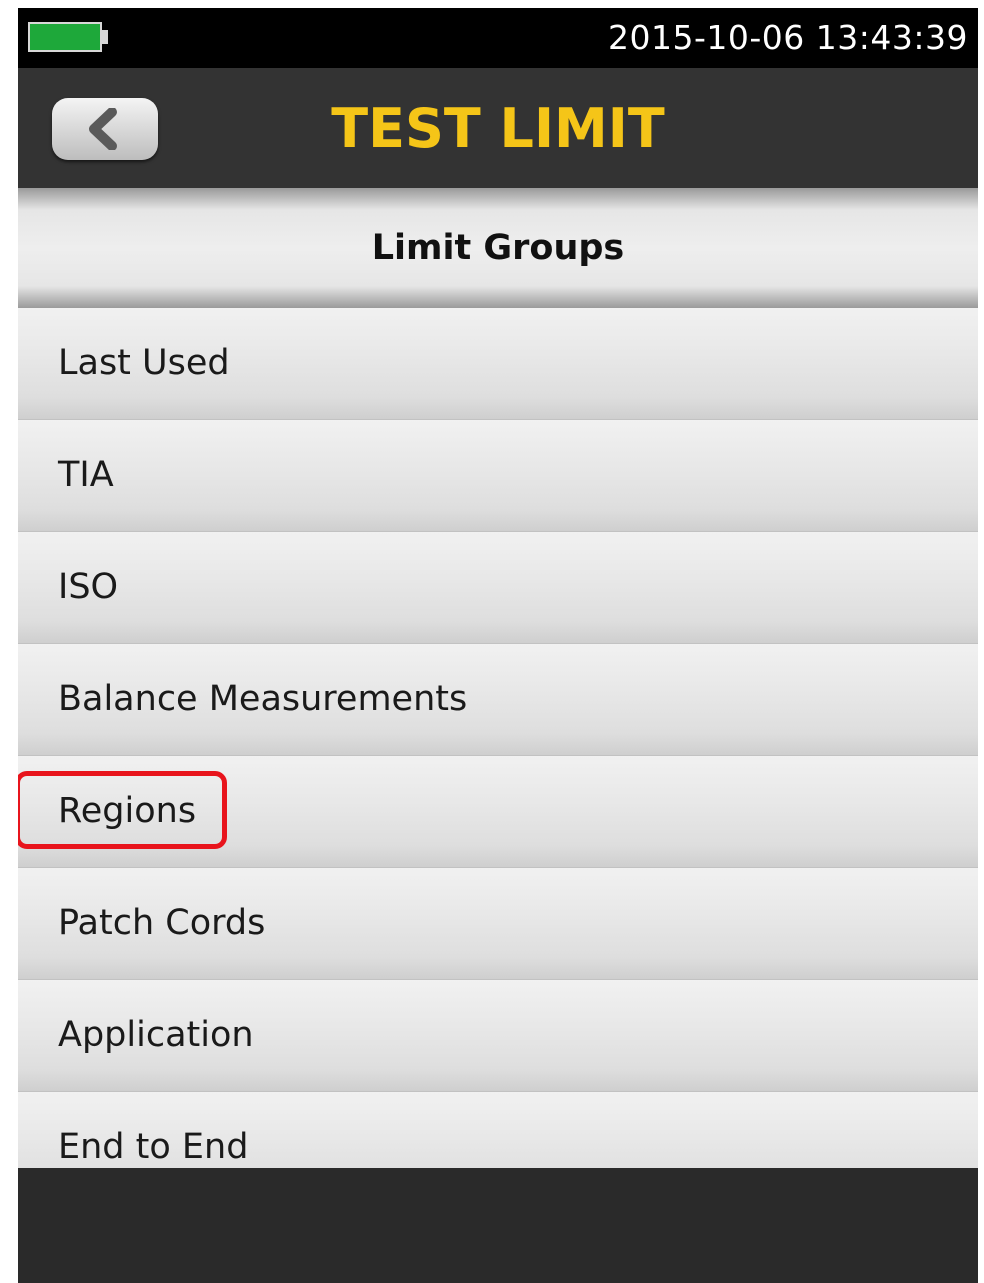 The width and height of the screenshot is (984, 1283). What do you see at coordinates (65, 37) in the screenshot?
I see `battery-icon` at bounding box center [65, 37].